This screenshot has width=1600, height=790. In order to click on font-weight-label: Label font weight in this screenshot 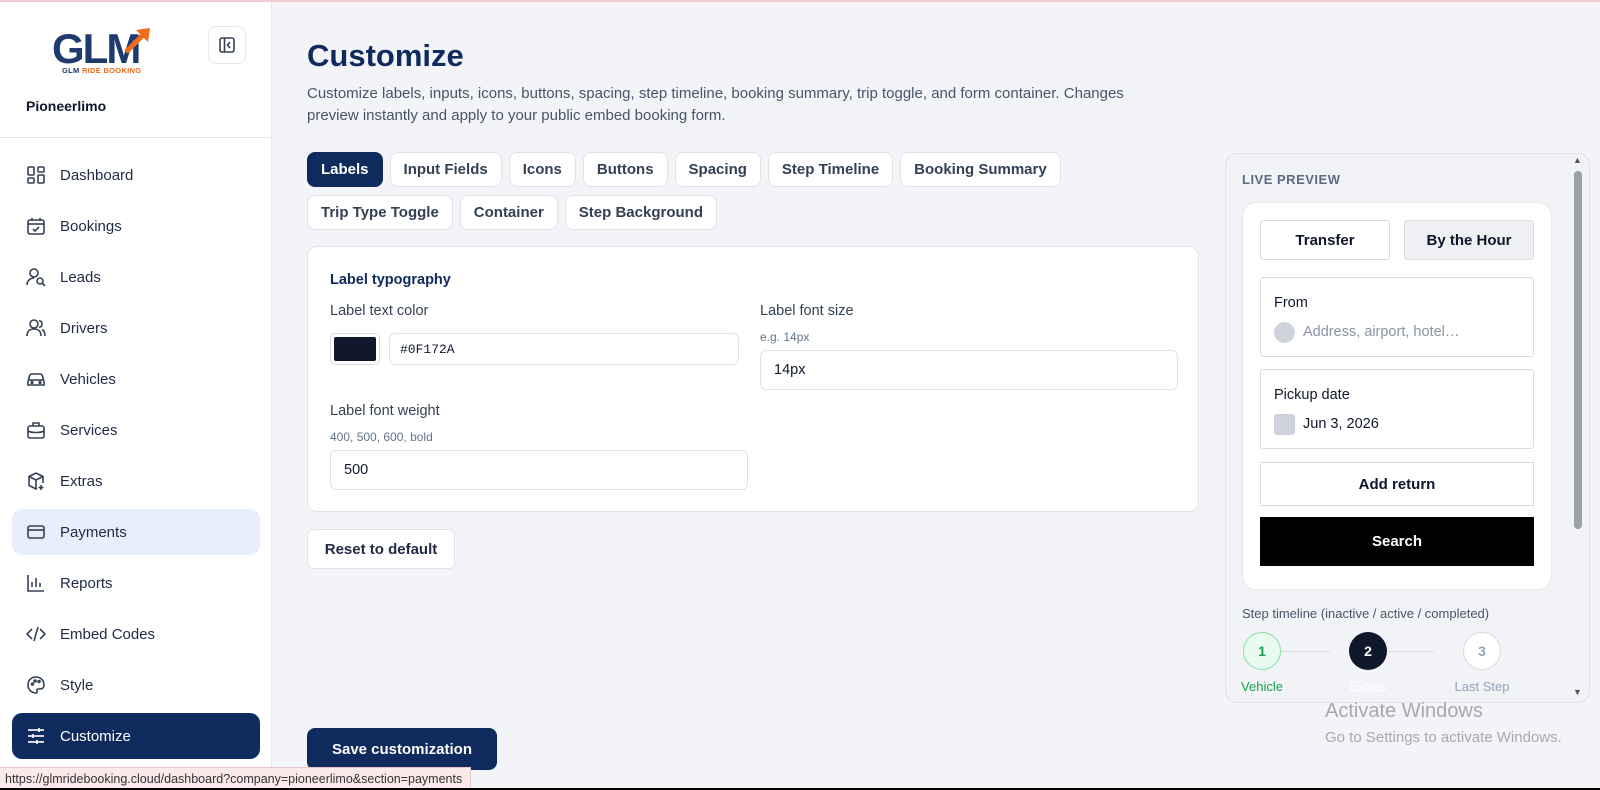, I will do `click(385, 411)`.